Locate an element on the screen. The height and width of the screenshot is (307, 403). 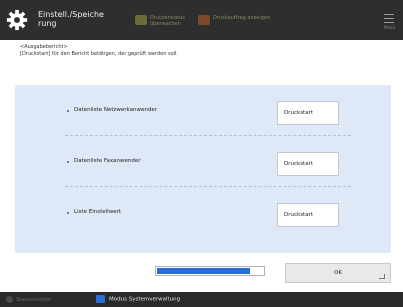
mode-label: Modus Systemverwaltung is located at coordinates (145, 299).